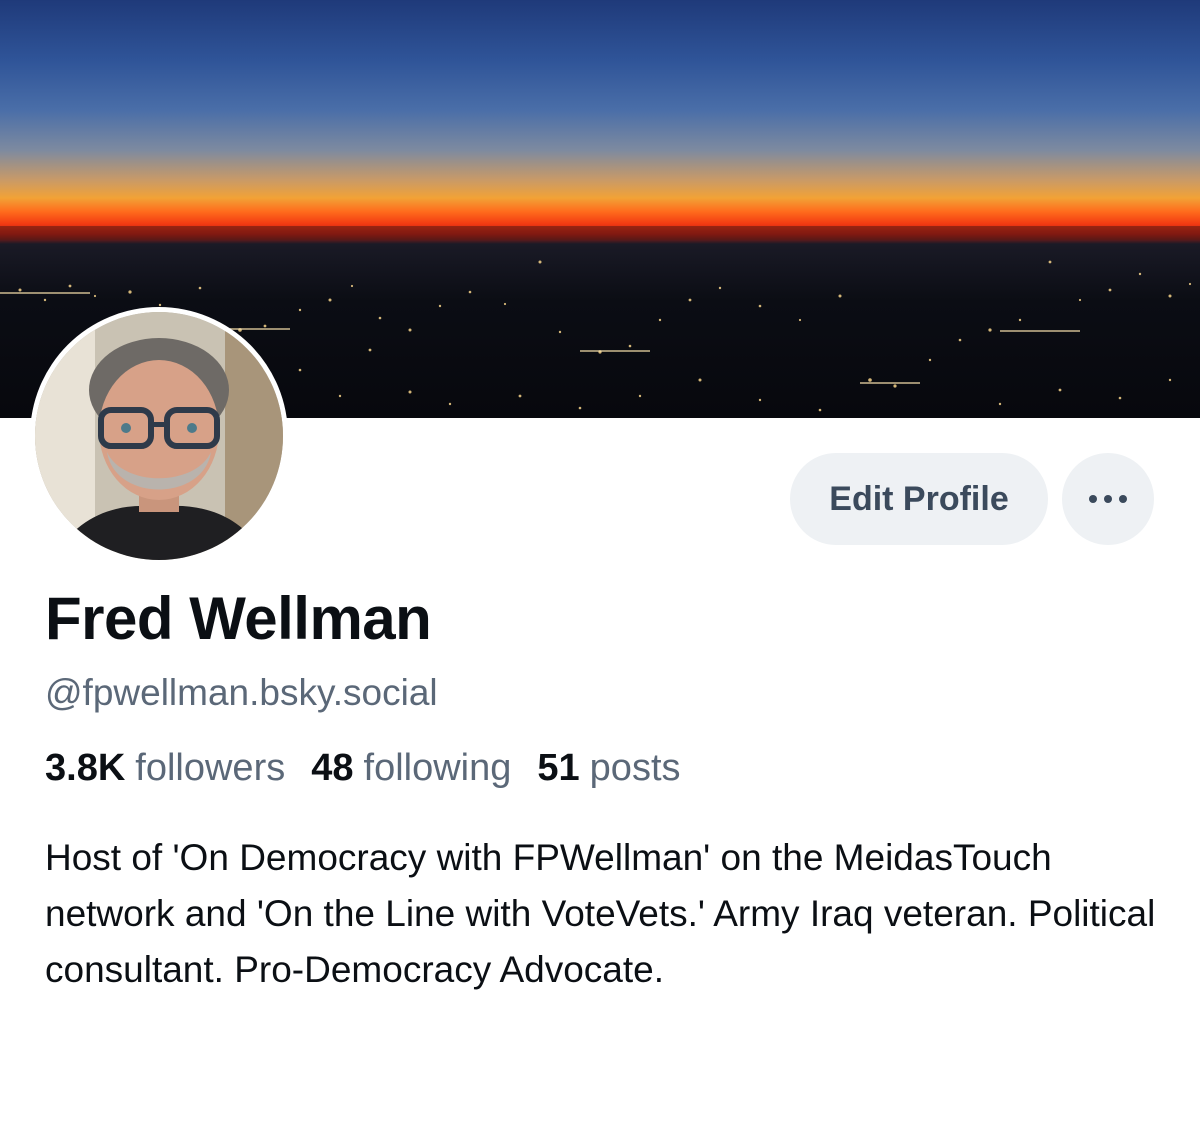 The width and height of the screenshot is (1200, 1128). What do you see at coordinates (332, 768) in the screenshot?
I see `following-count: 48` at bounding box center [332, 768].